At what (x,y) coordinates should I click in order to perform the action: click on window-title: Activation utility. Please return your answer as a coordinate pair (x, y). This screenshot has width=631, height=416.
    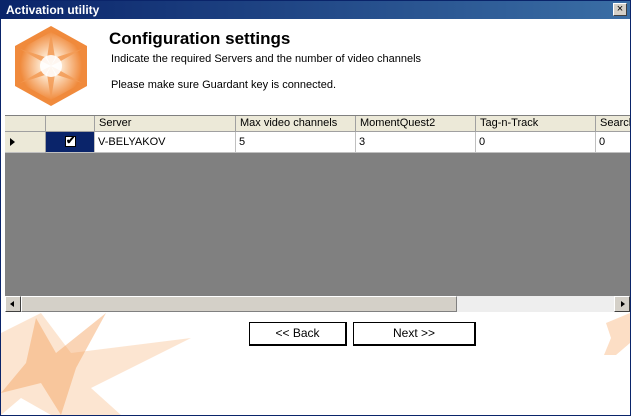
    Looking at the image, I should click on (53, 10).